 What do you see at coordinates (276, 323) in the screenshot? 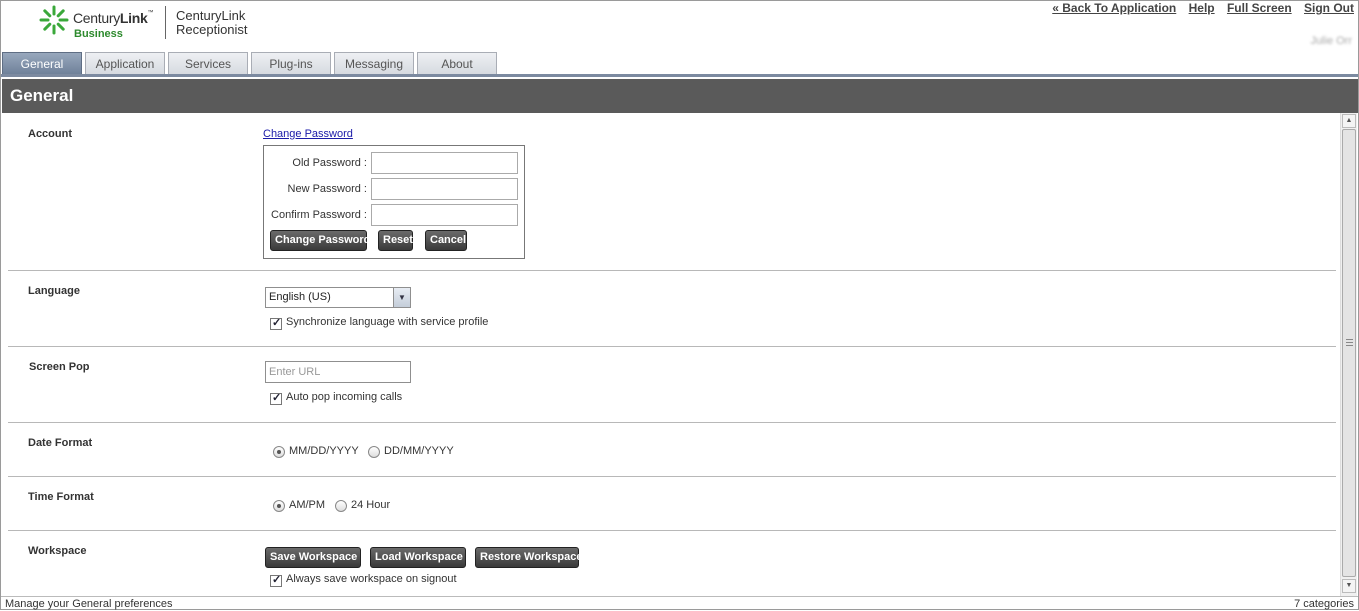
I see `sync-language-checkbox` at bounding box center [276, 323].